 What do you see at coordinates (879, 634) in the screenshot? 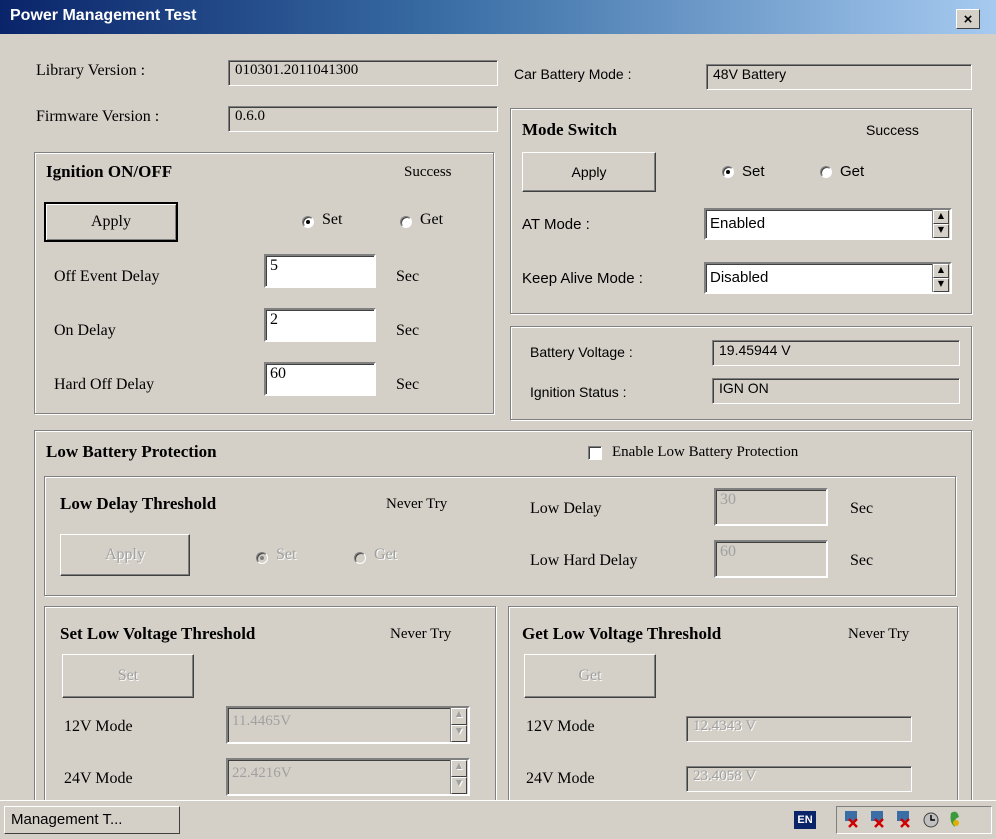
I see `get-low-voltage-status: Never Try` at bounding box center [879, 634].